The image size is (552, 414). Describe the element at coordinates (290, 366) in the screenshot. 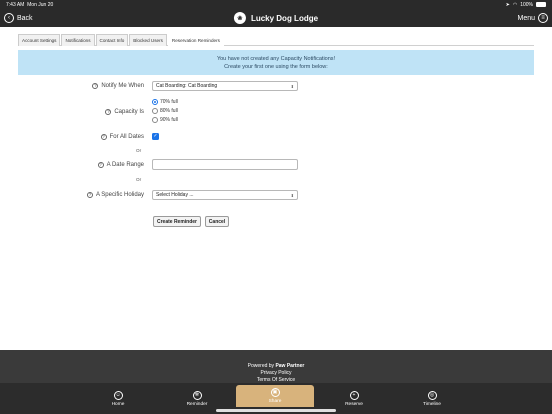

I see `powered-by-brand: Paw Partner` at that location.